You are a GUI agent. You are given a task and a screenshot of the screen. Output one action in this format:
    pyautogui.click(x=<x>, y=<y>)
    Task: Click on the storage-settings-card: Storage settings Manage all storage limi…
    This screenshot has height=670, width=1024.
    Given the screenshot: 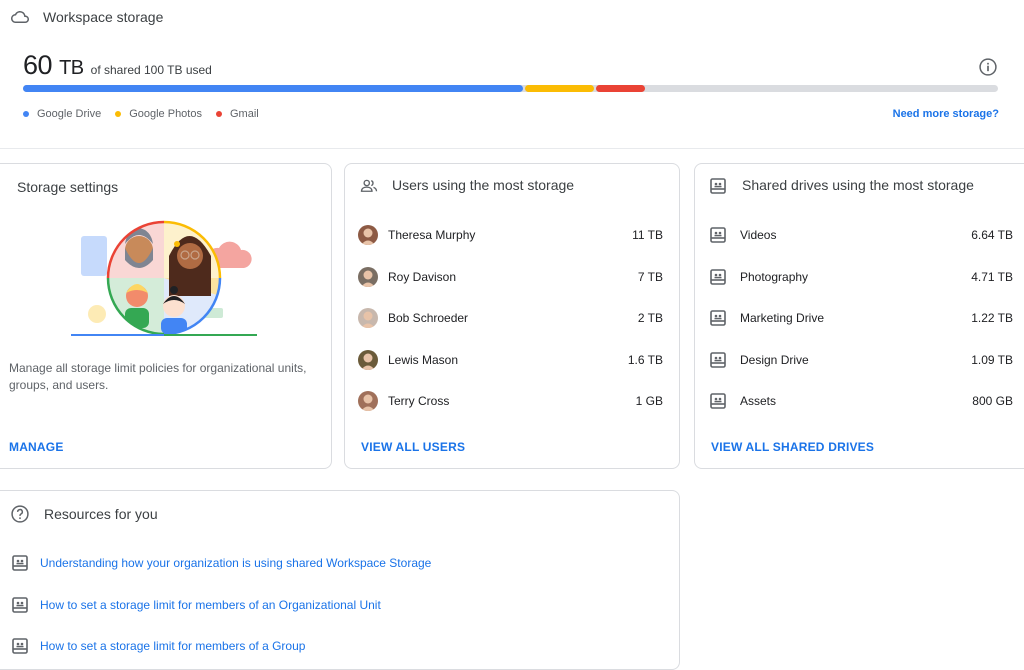 What is the action you would take?
    pyautogui.click(x=166, y=316)
    